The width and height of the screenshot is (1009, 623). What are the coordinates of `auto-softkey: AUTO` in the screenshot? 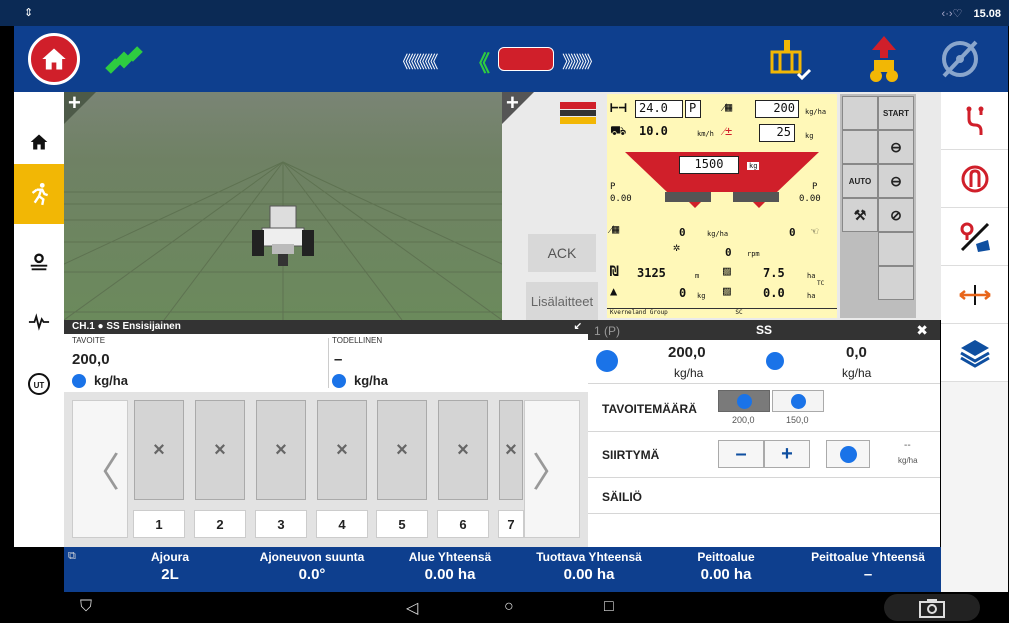 It's located at (860, 181).